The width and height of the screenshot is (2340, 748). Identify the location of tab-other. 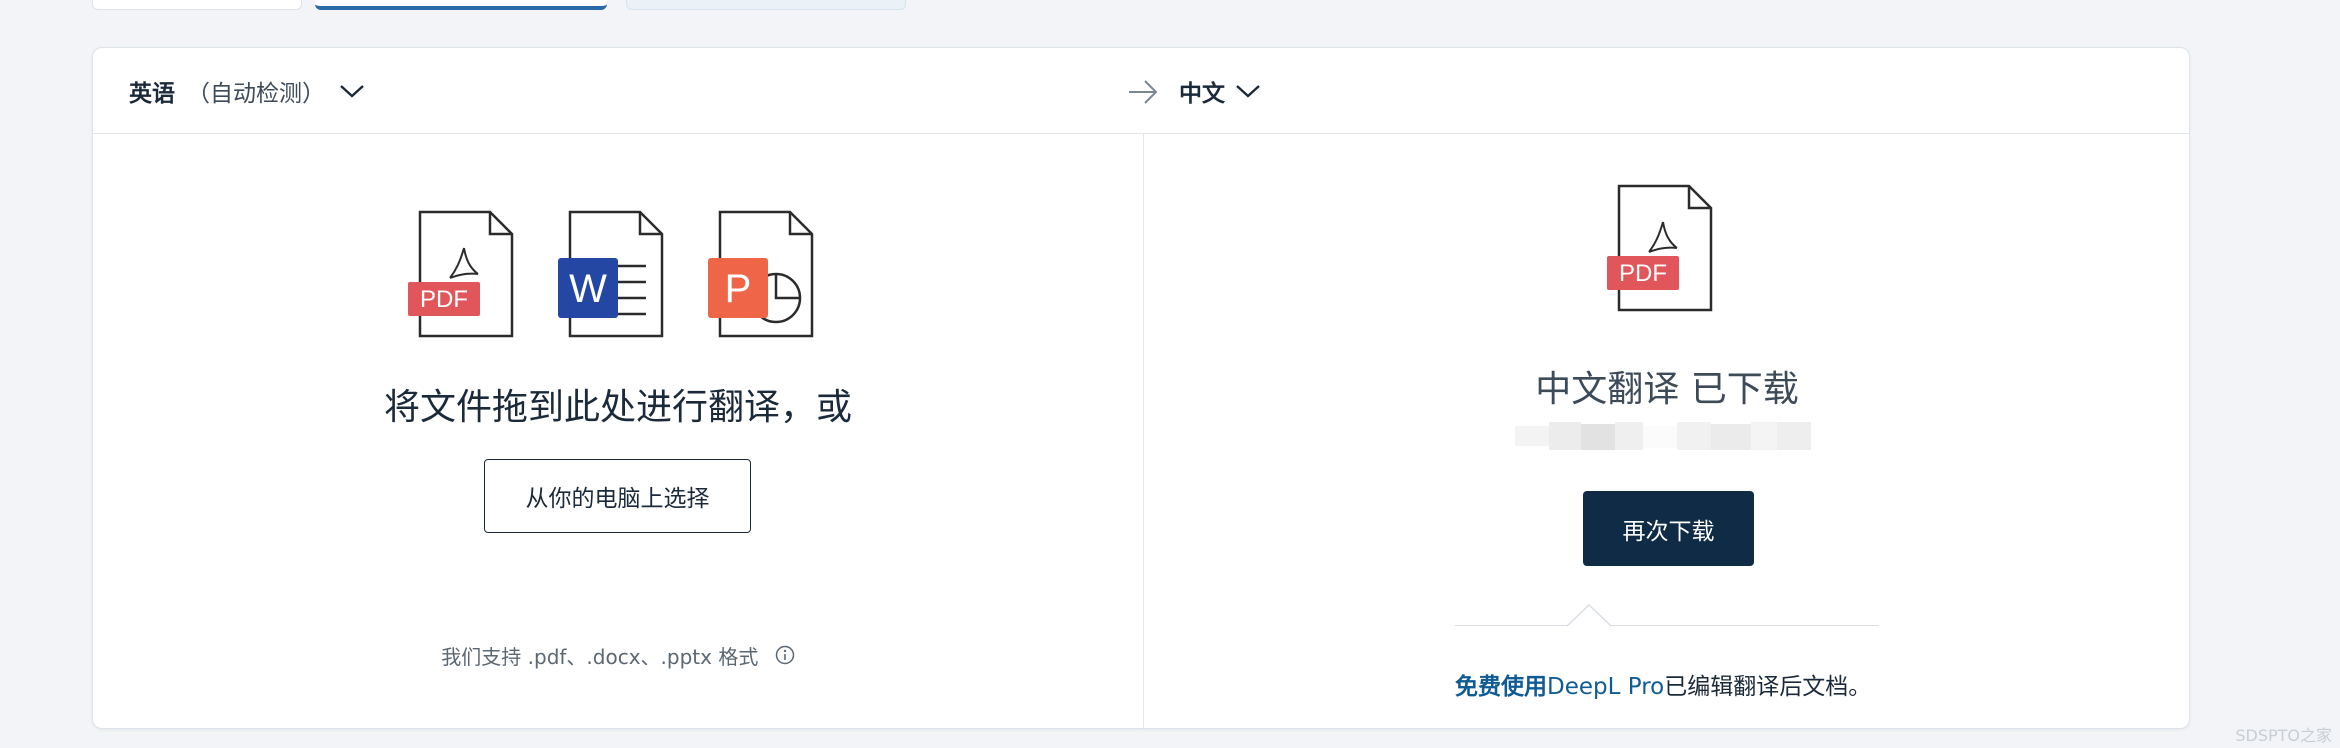
(766, 5).